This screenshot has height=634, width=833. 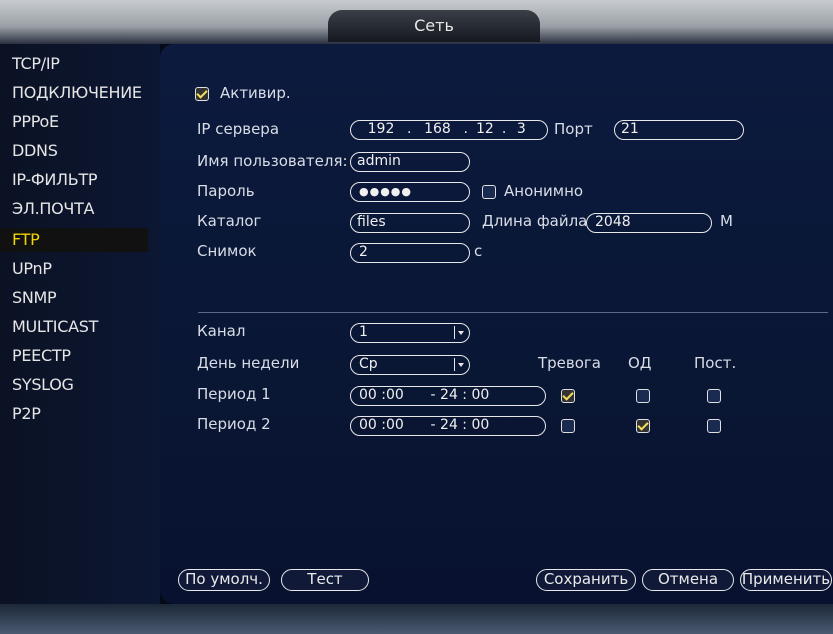 What do you see at coordinates (224, 580) in the screenshot?
I see `default-button: По умолч.` at bounding box center [224, 580].